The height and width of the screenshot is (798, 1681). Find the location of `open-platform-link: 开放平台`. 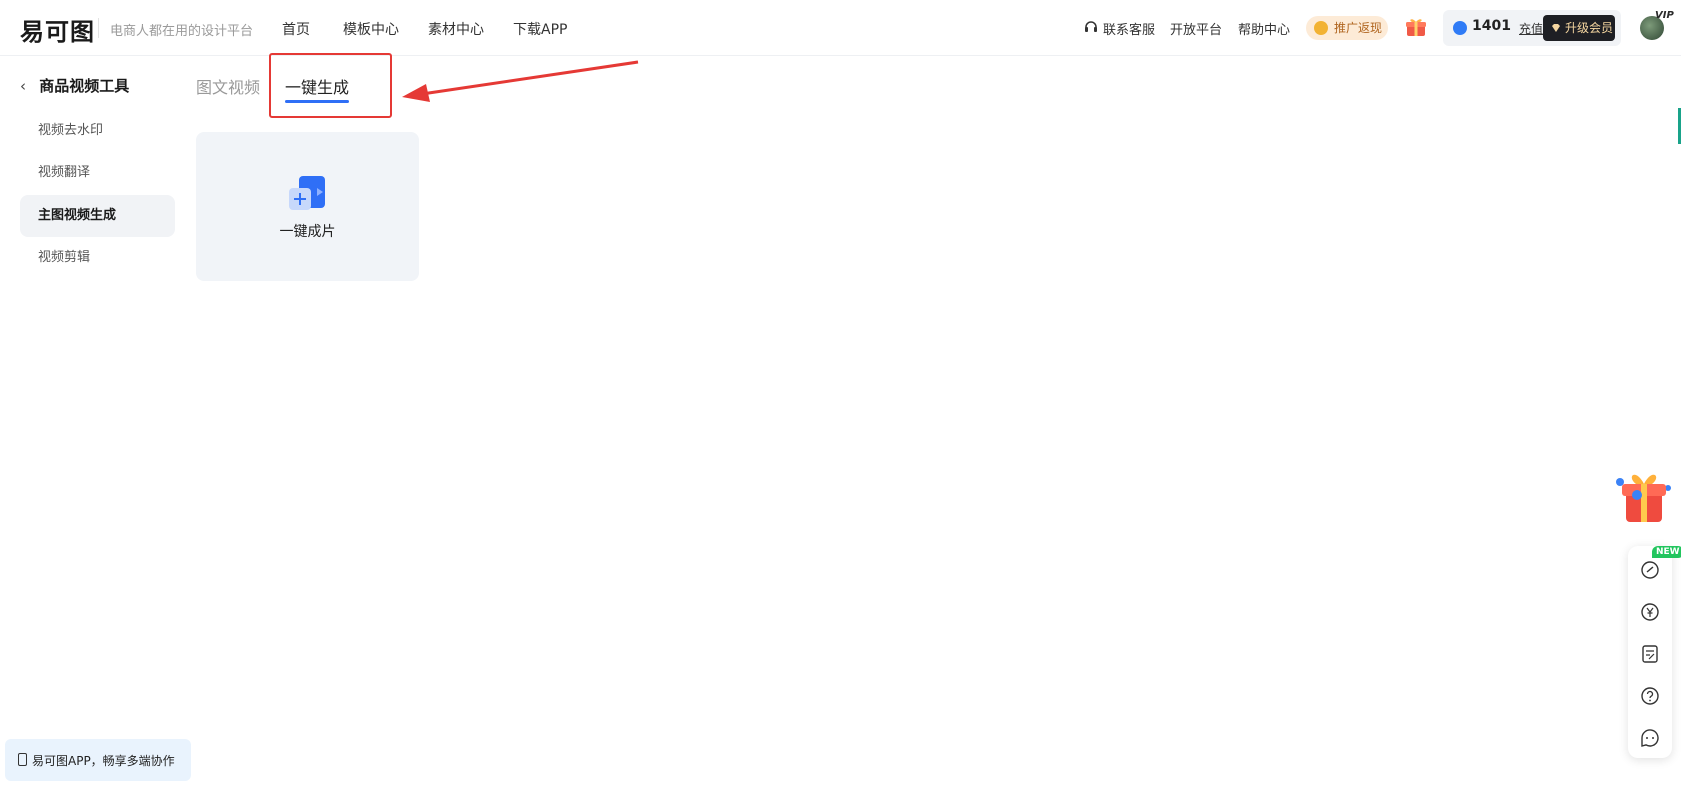

open-platform-link: 开放平台 is located at coordinates (1196, 28).